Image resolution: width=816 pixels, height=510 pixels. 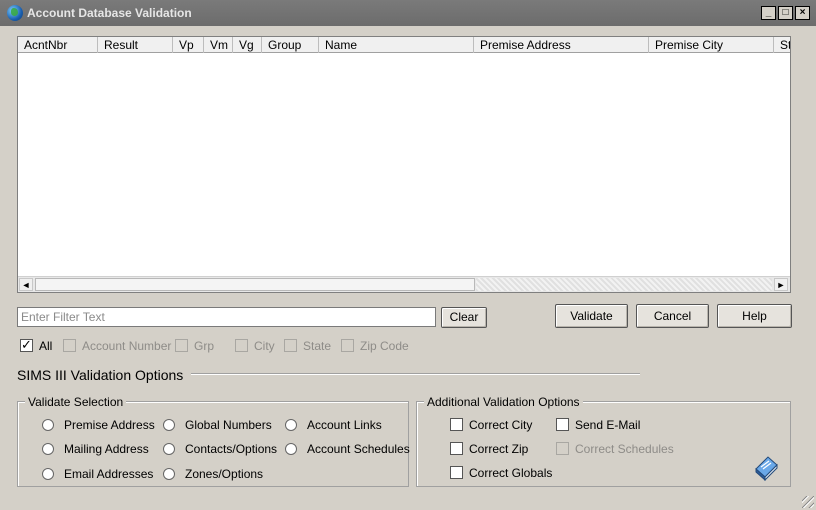 I want to click on radio-premise-address: Premise Address, so click(x=98, y=425).